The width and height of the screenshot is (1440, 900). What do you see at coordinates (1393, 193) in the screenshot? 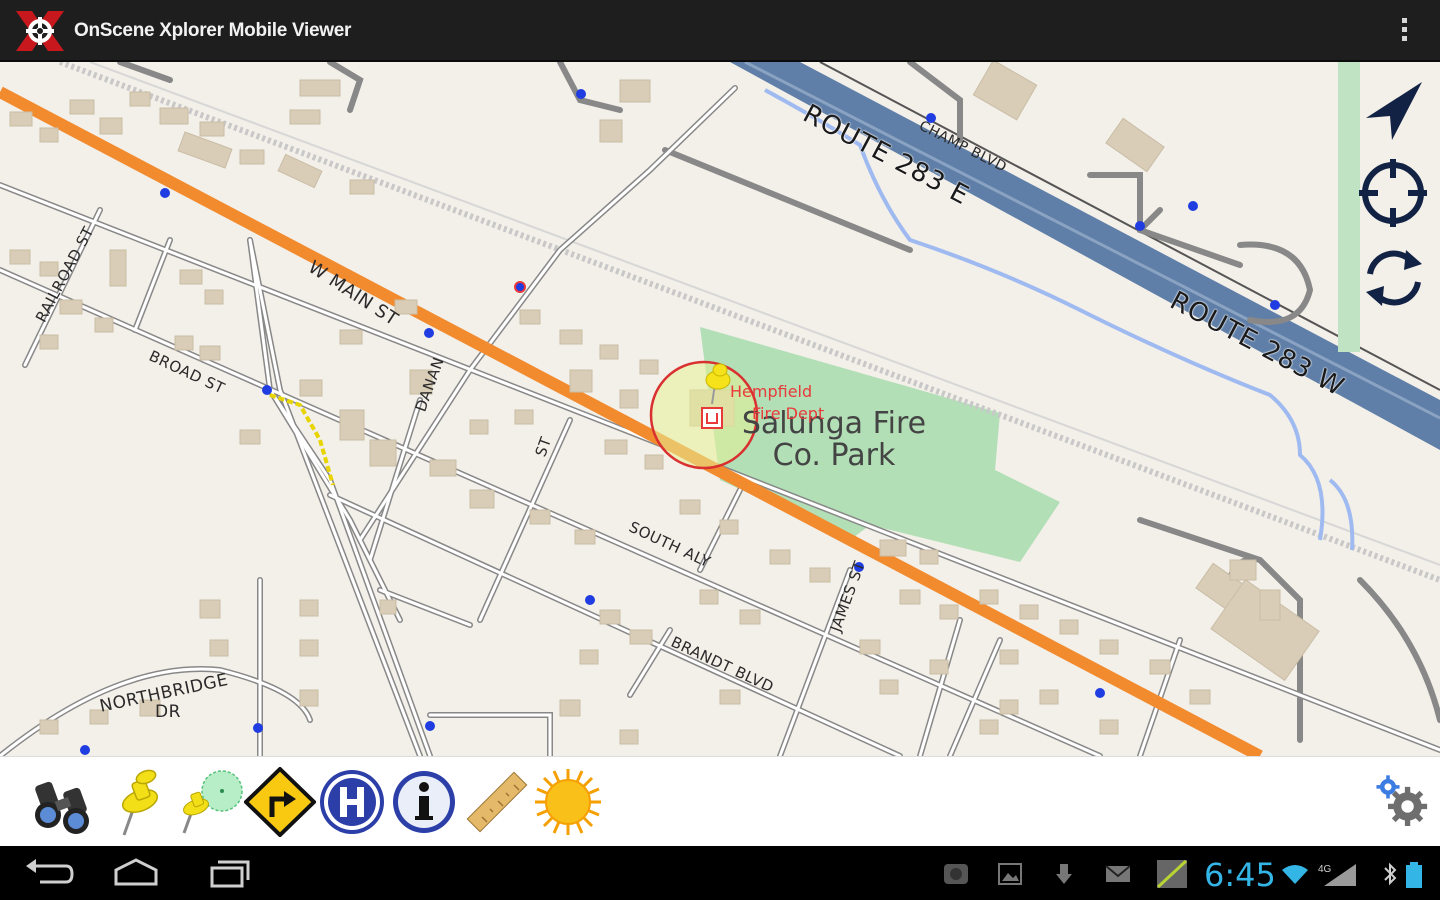
I see `gps-locate-icon` at bounding box center [1393, 193].